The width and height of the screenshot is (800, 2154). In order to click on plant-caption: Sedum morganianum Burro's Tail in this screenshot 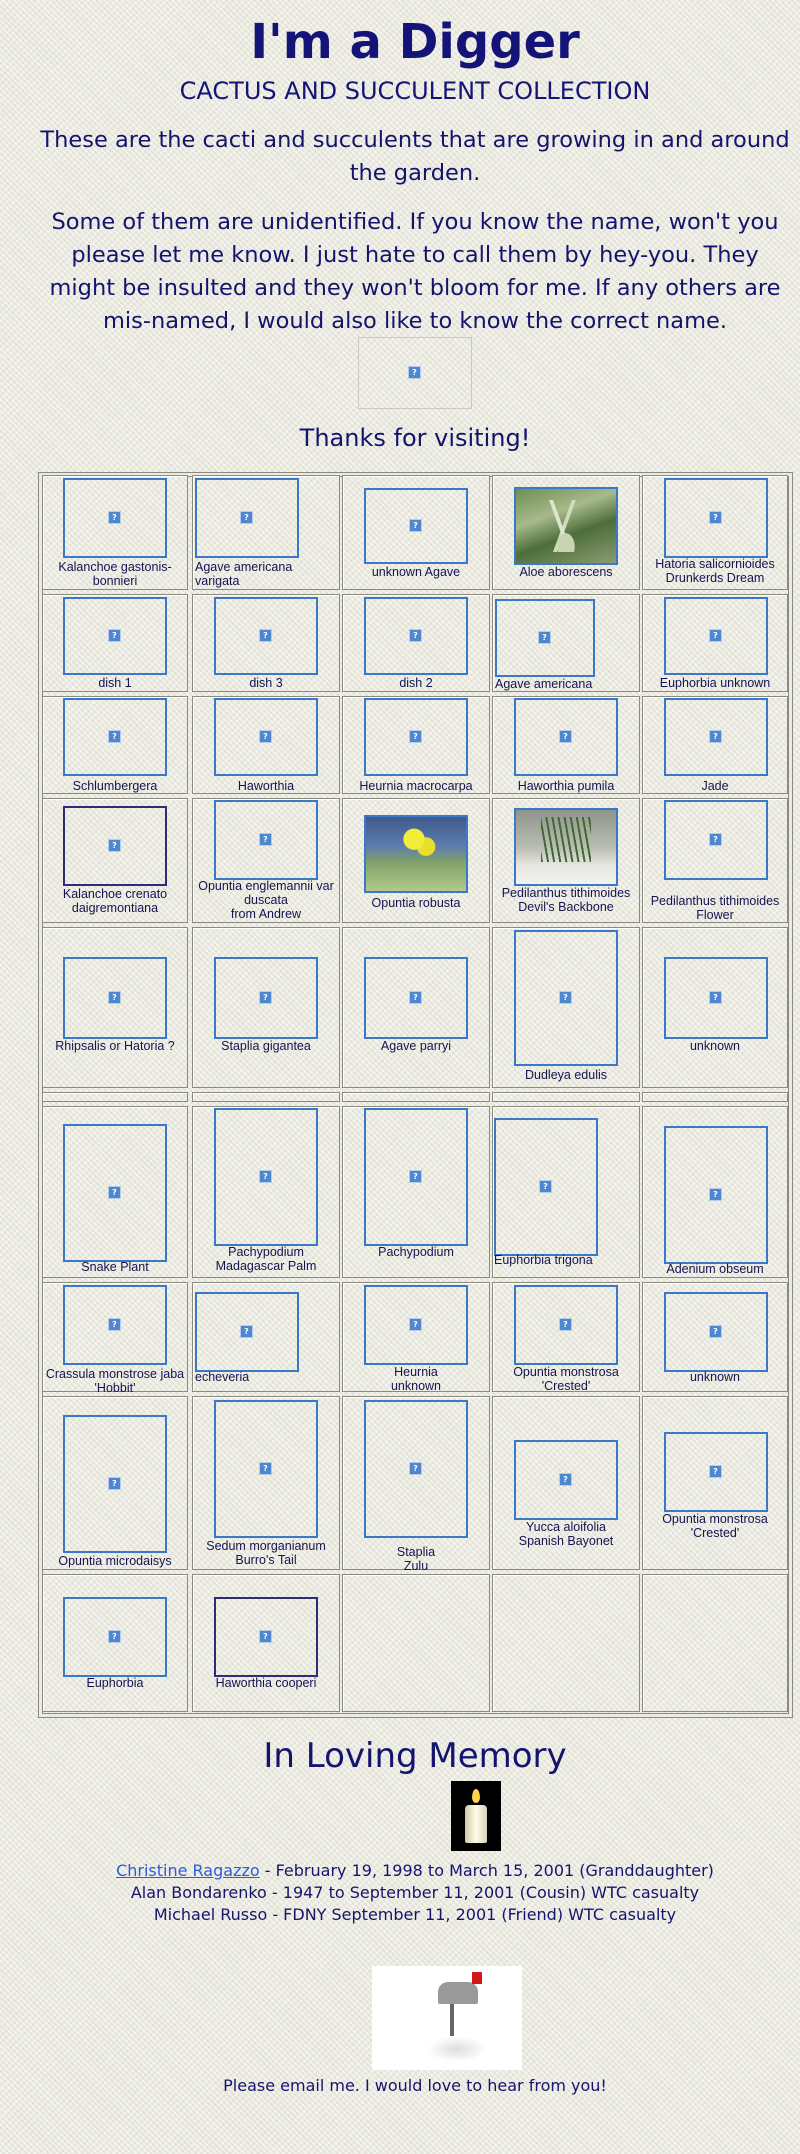, I will do `click(266, 1553)`.